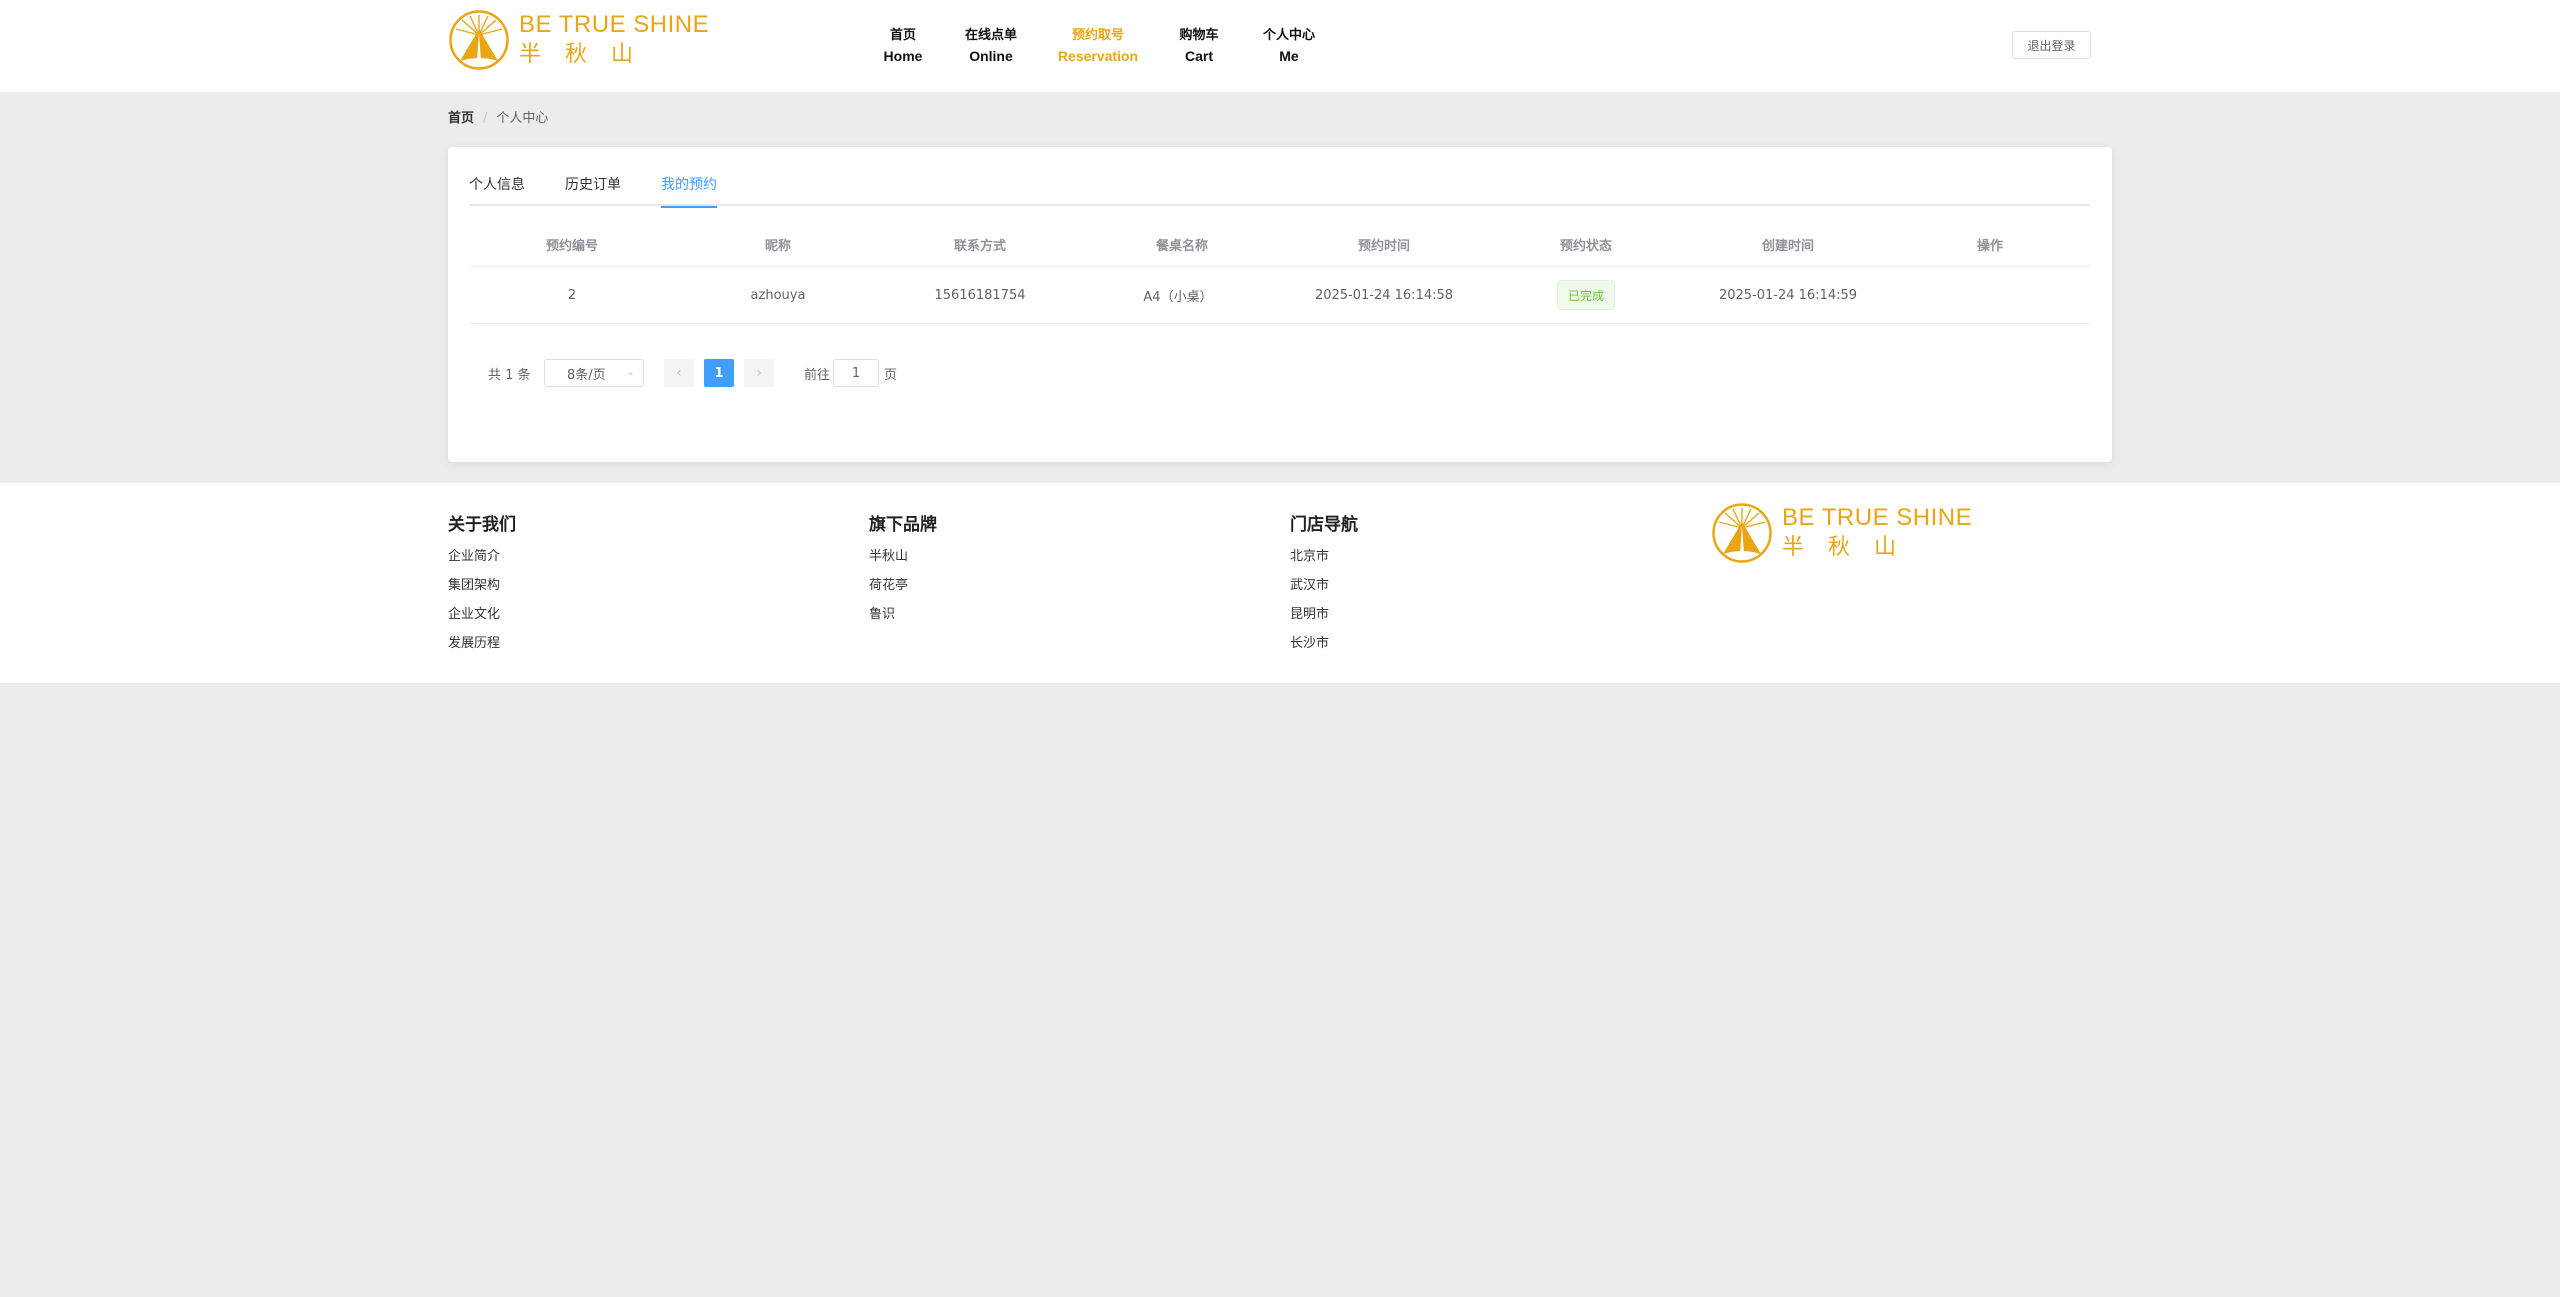  What do you see at coordinates (1097, 35) in the screenshot?
I see `nav-reservation-cn: 预约取号` at bounding box center [1097, 35].